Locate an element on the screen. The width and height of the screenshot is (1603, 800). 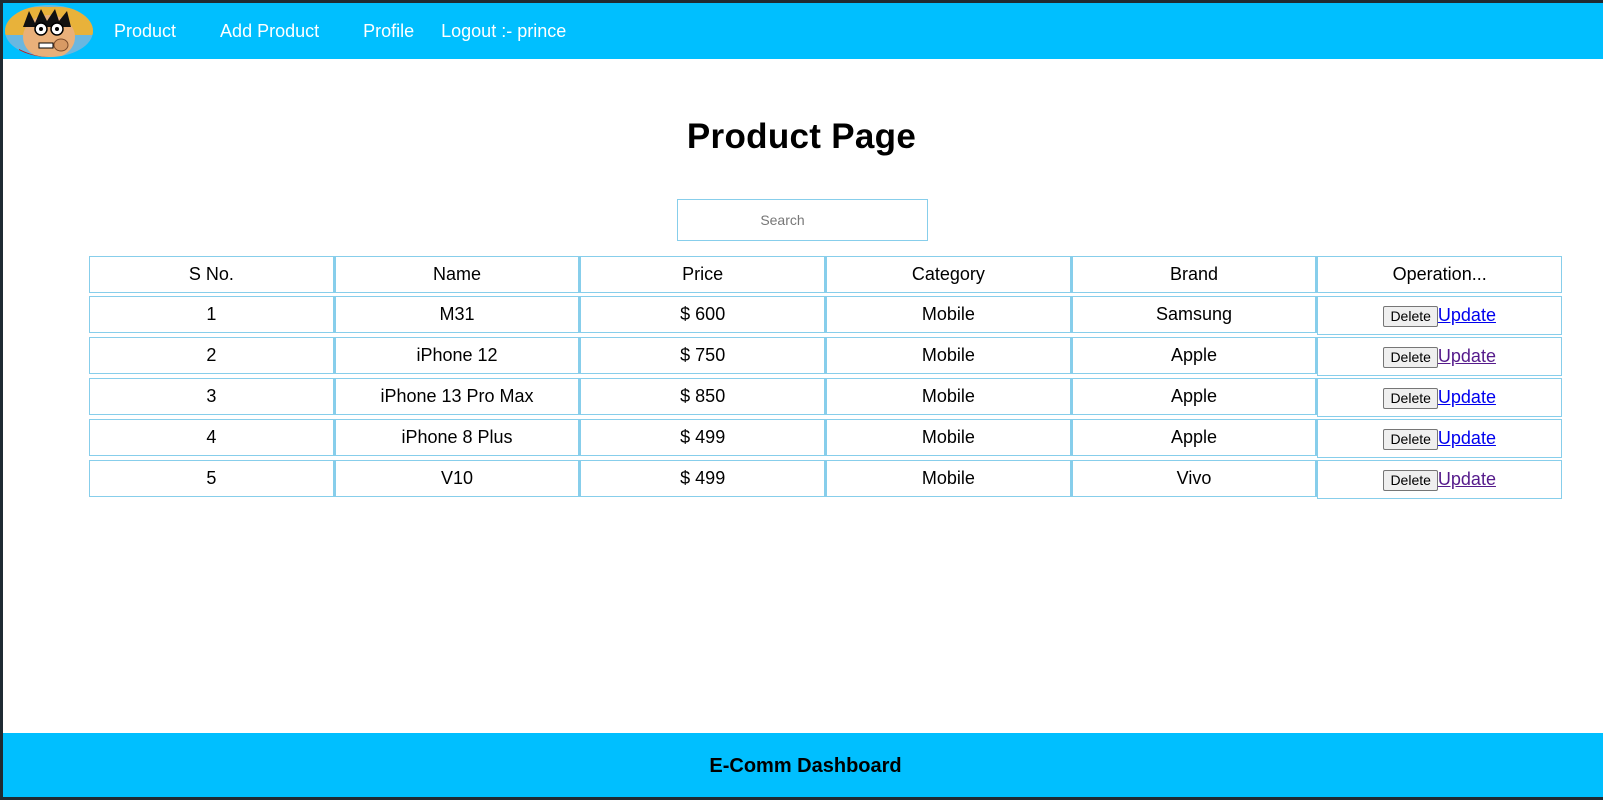
cell-price: $ 600 is located at coordinates (703, 314).